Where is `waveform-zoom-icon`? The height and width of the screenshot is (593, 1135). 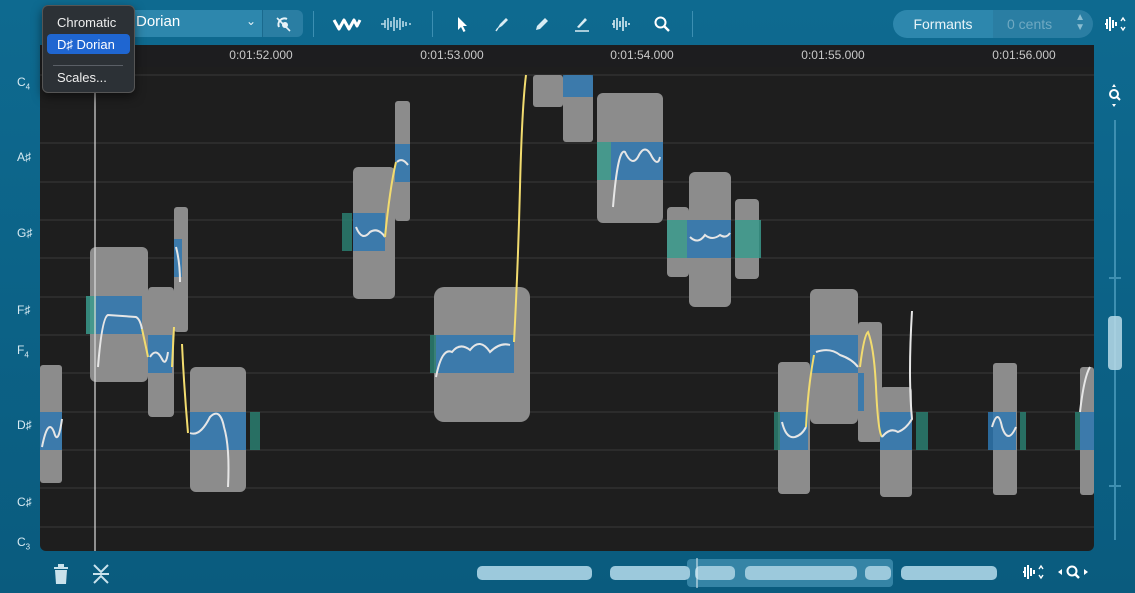 waveform-zoom-icon is located at coordinates (1033, 571).